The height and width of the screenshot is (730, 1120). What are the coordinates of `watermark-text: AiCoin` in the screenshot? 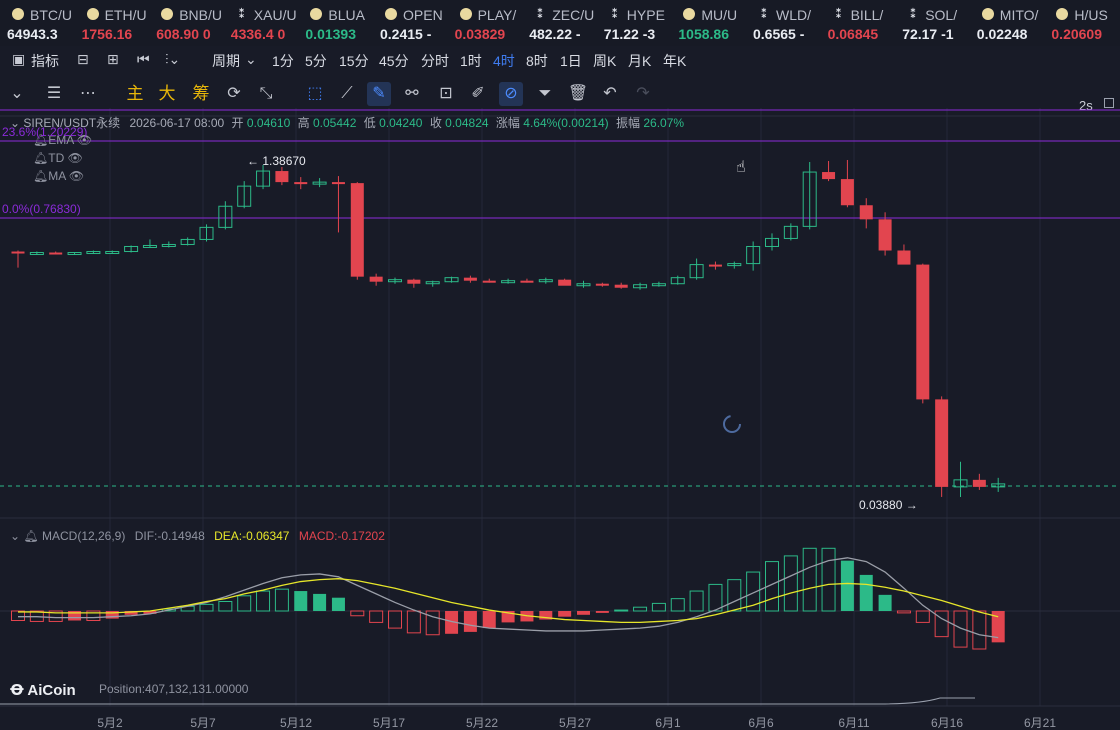 It's located at (51, 690).